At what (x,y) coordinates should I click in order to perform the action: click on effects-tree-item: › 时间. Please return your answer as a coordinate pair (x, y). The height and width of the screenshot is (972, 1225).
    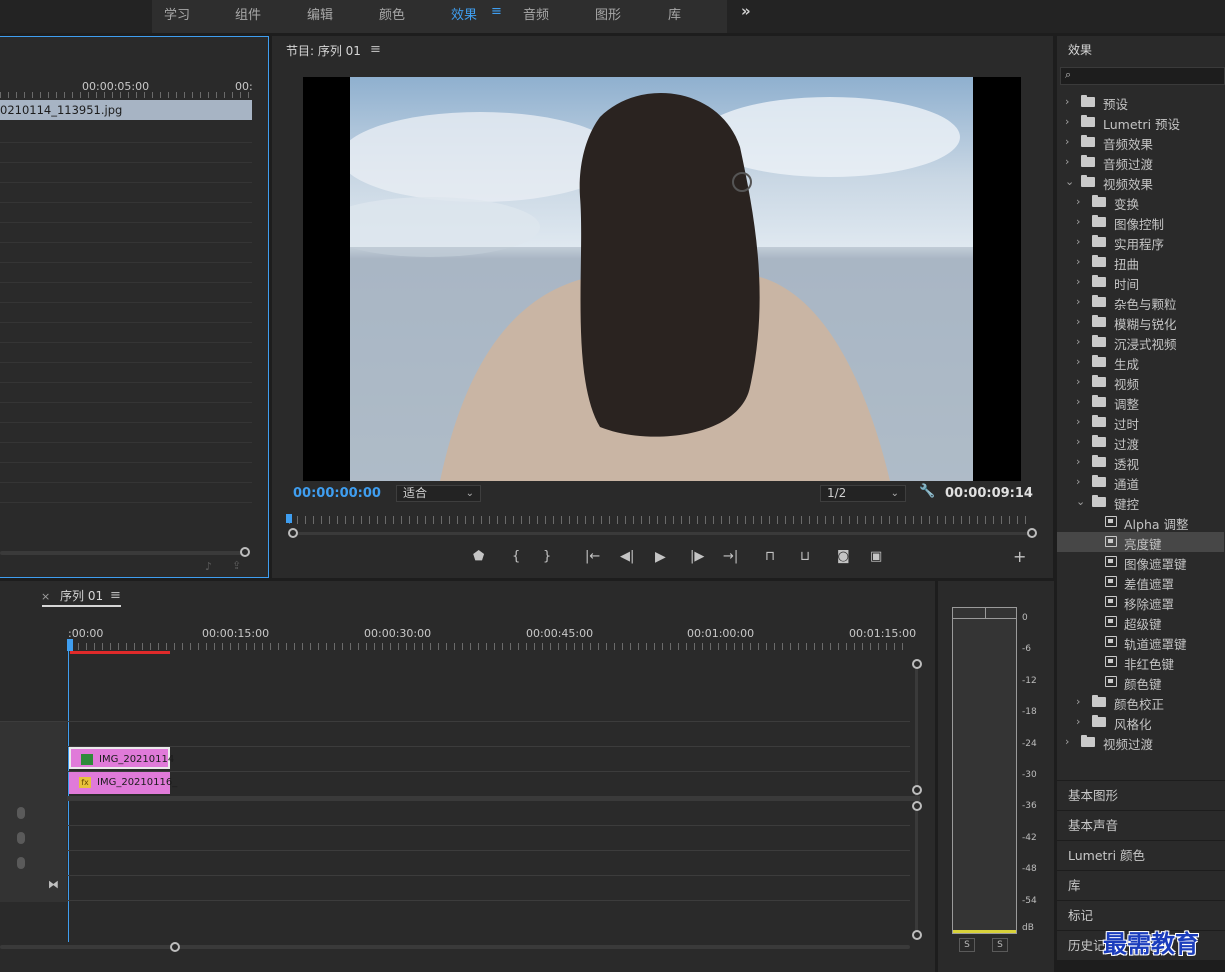
    Looking at the image, I should click on (1140, 282).